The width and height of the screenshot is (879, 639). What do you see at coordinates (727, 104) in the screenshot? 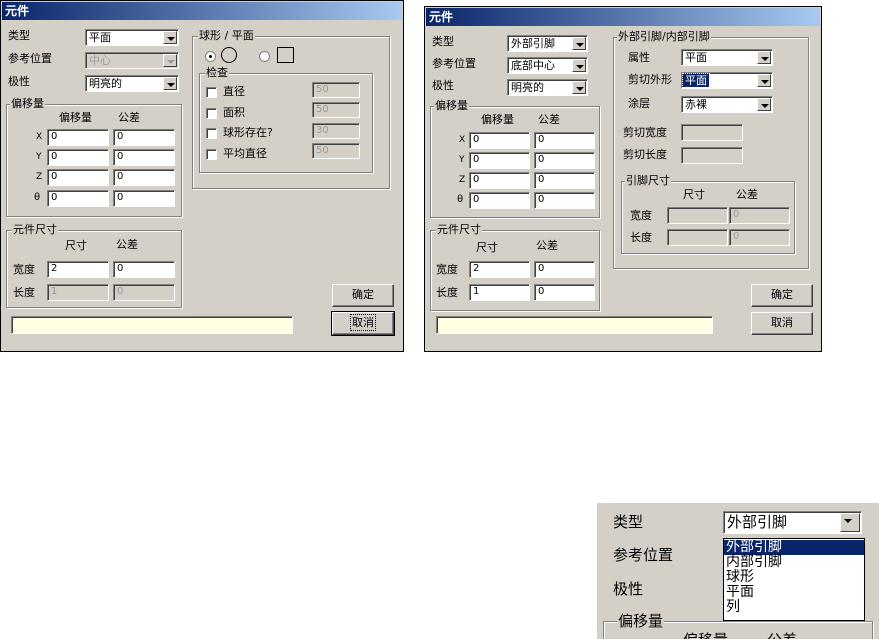
I see `coating-select: 赤裸` at bounding box center [727, 104].